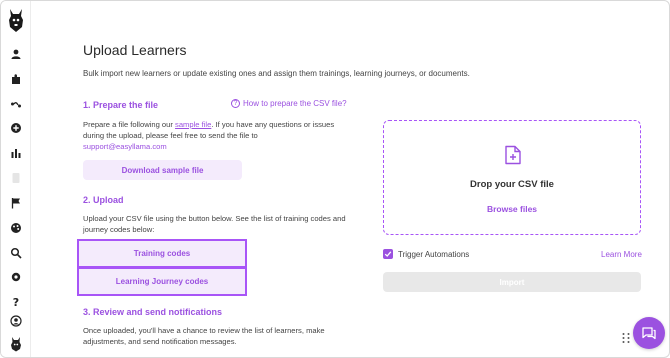 The height and width of the screenshot is (358, 670). What do you see at coordinates (16, 277) in the screenshot?
I see `gear-icon` at bounding box center [16, 277].